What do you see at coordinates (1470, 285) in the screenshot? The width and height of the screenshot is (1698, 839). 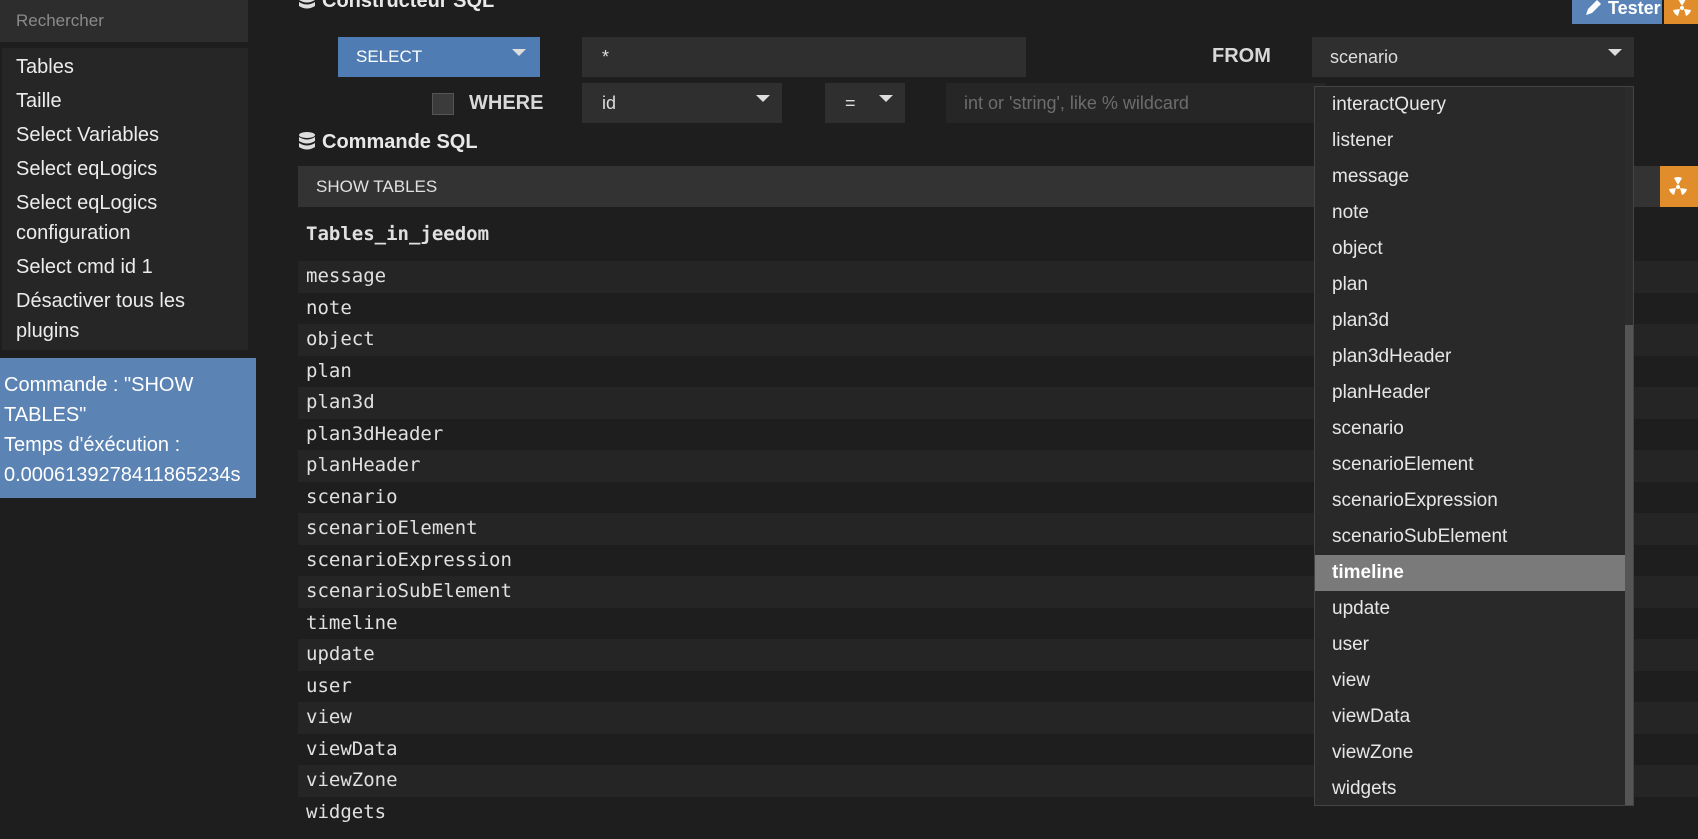 I see `dropdown-option: plan` at bounding box center [1470, 285].